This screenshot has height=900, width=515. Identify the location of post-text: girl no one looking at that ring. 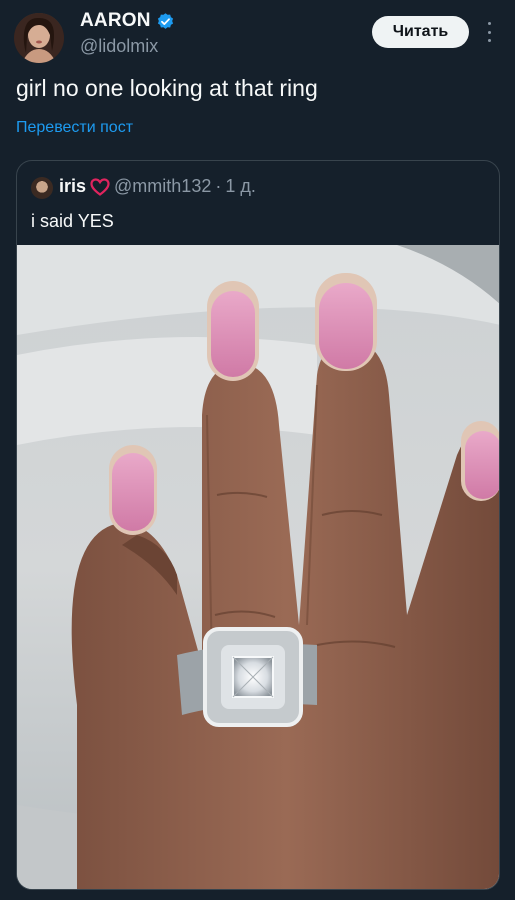
(167, 88).